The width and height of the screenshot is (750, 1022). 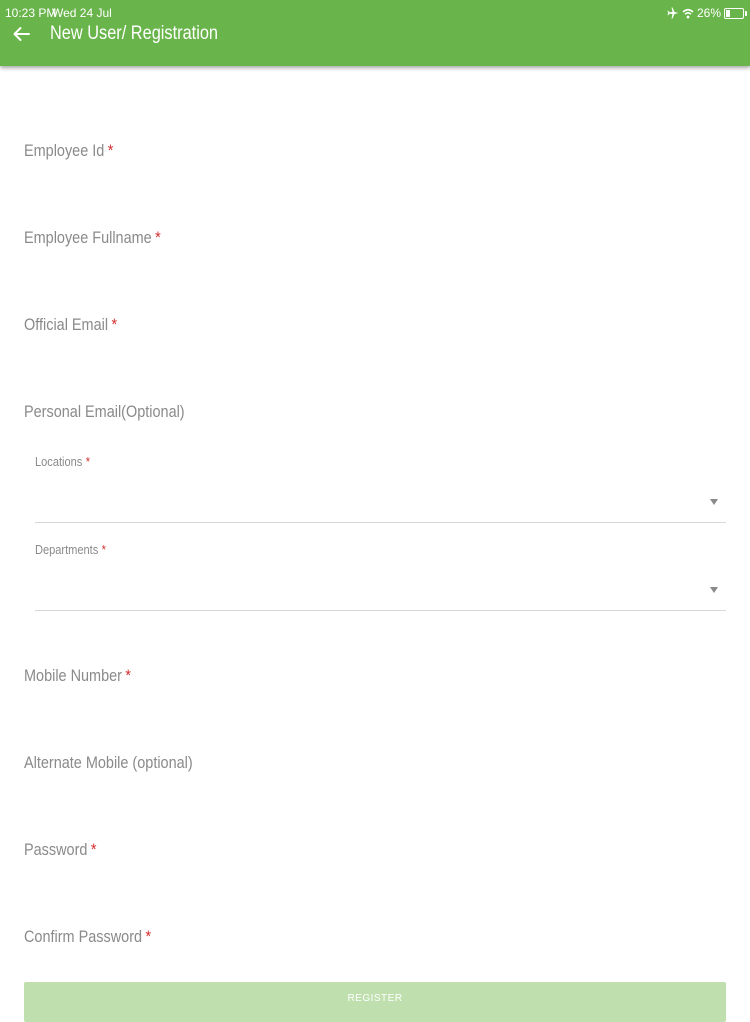 What do you see at coordinates (380, 590) in the screenshot?
I see `departments-select` at bounding box center [380, 590].